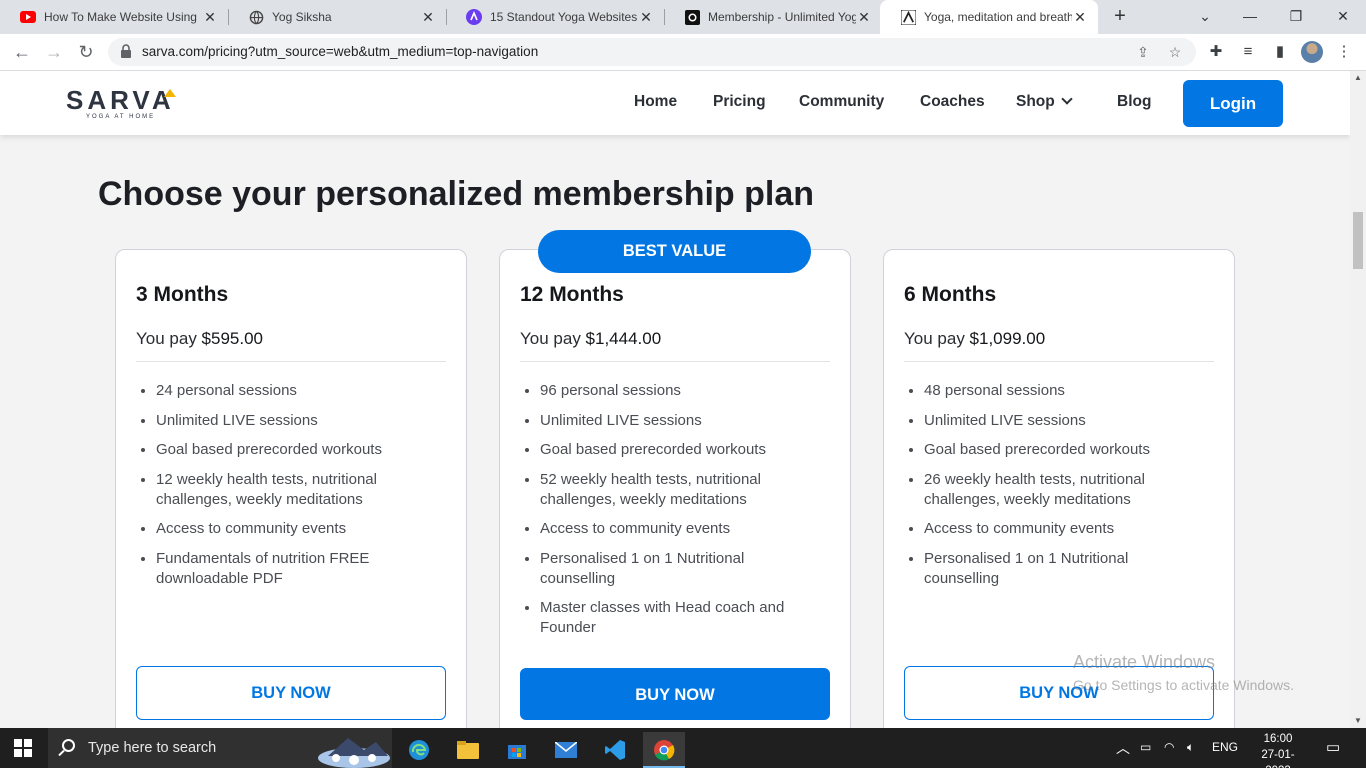 The image size is (1366, 768). I want to click on taskbar-search-box: Type here to search, so click(220, 748).